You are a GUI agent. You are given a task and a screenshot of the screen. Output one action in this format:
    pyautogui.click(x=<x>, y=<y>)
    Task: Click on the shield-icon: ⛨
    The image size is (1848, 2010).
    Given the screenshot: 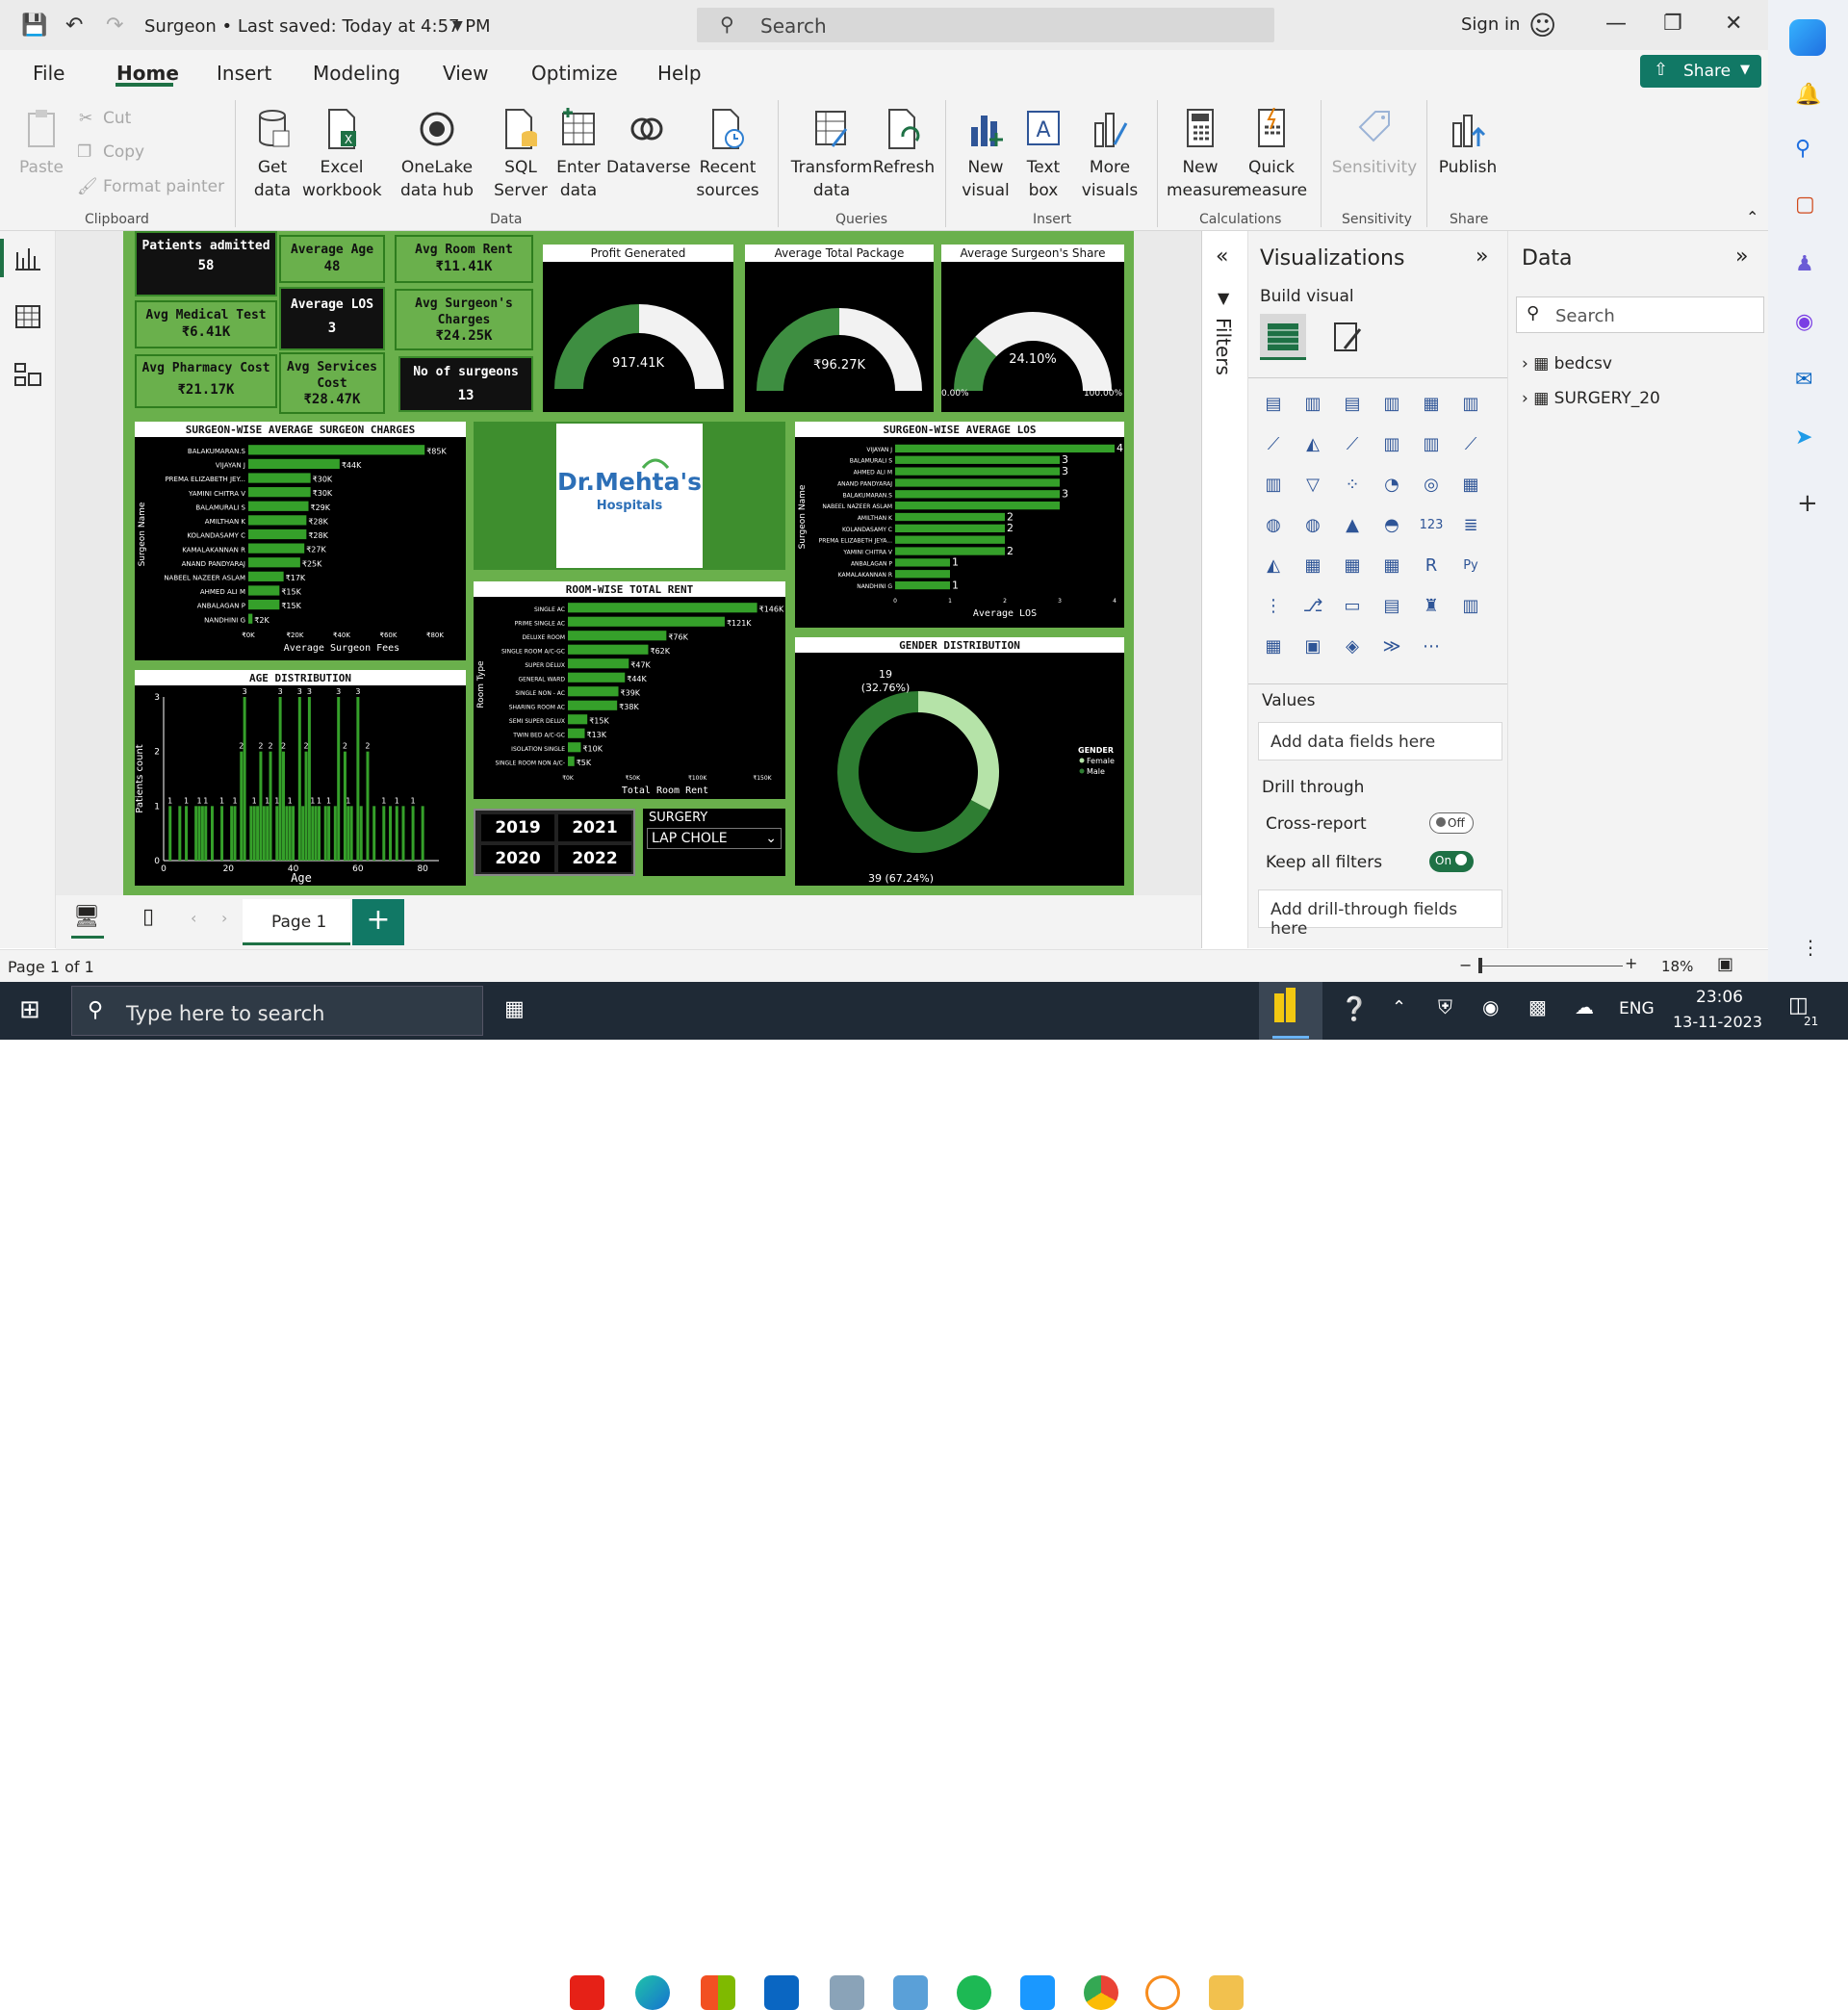 What is the action you would take?
    pyautogui.click(x=1445, y=1007)
    